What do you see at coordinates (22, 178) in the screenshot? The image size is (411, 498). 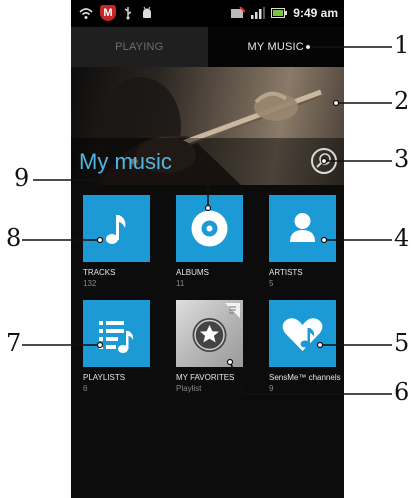 I see `callout-9: 9` at bounding box center [22, 178].